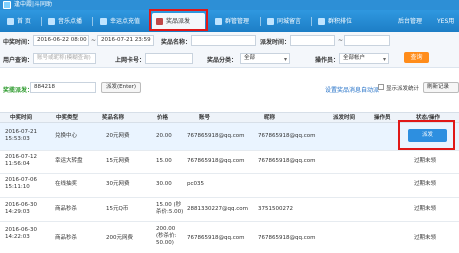  I want to click on user-query-input: 账号或昵称(模糊查询), so click(64, 58).